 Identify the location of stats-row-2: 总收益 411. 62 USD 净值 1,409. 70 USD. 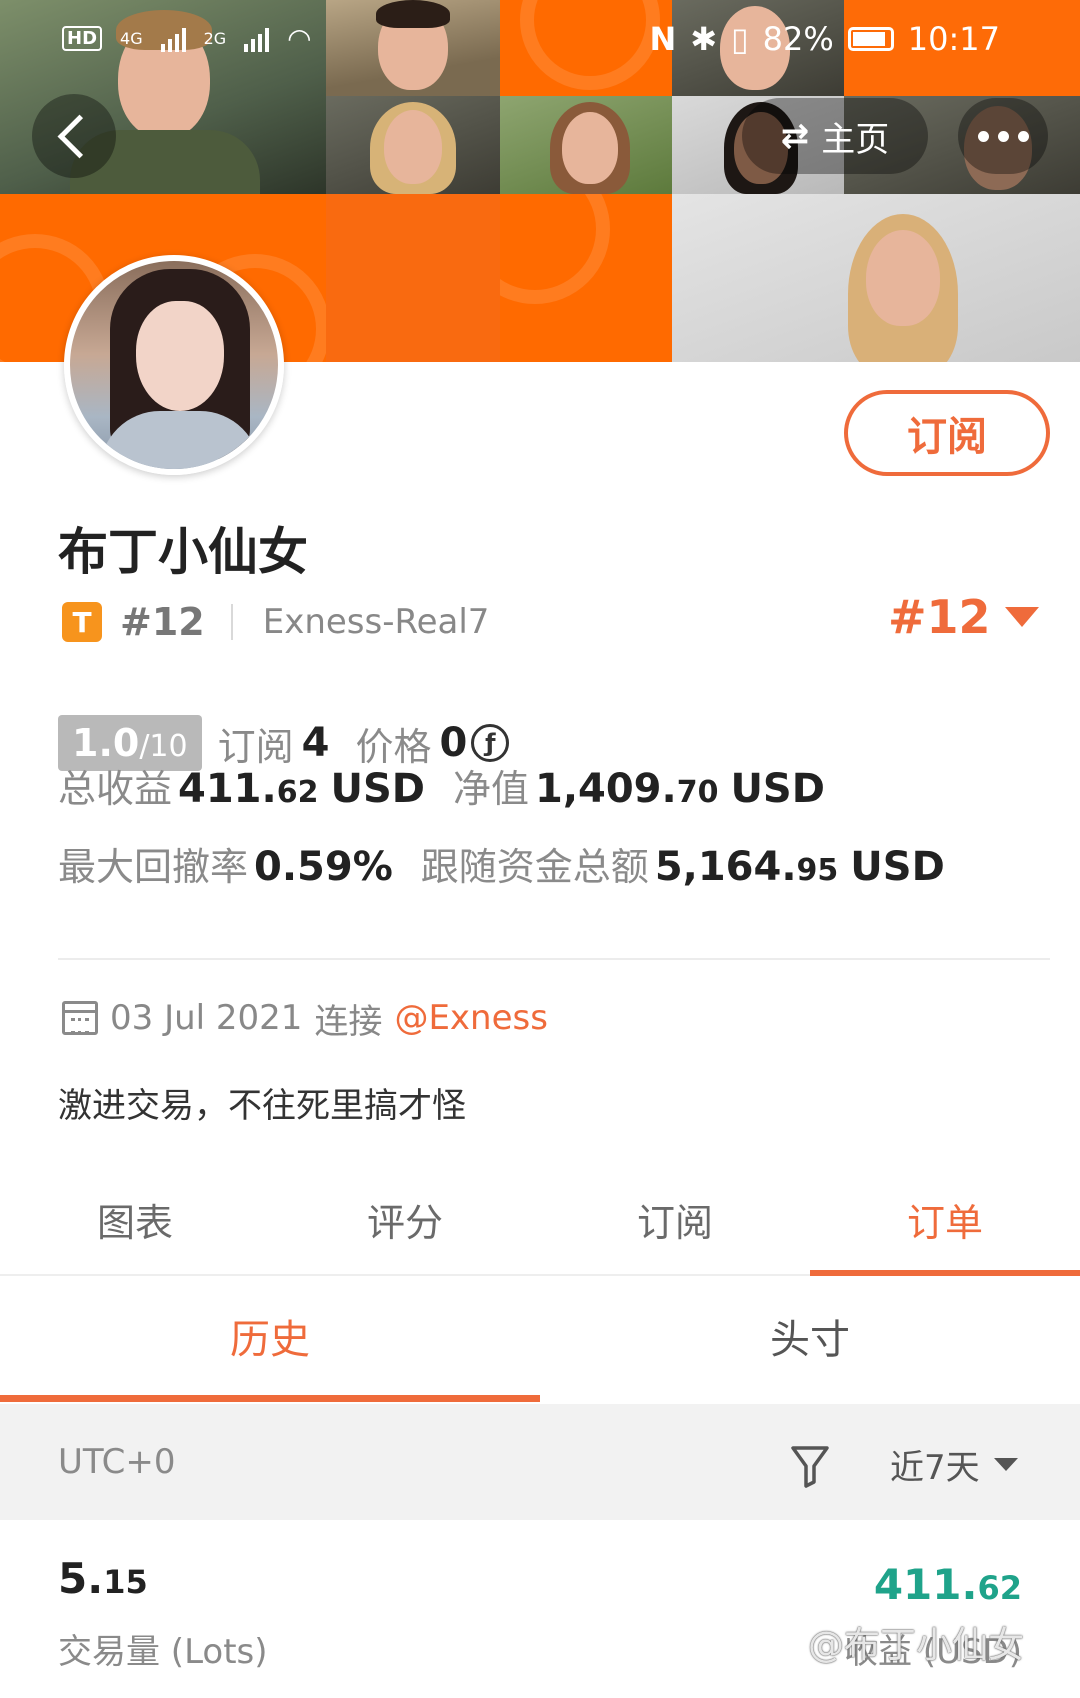
(441, 786).